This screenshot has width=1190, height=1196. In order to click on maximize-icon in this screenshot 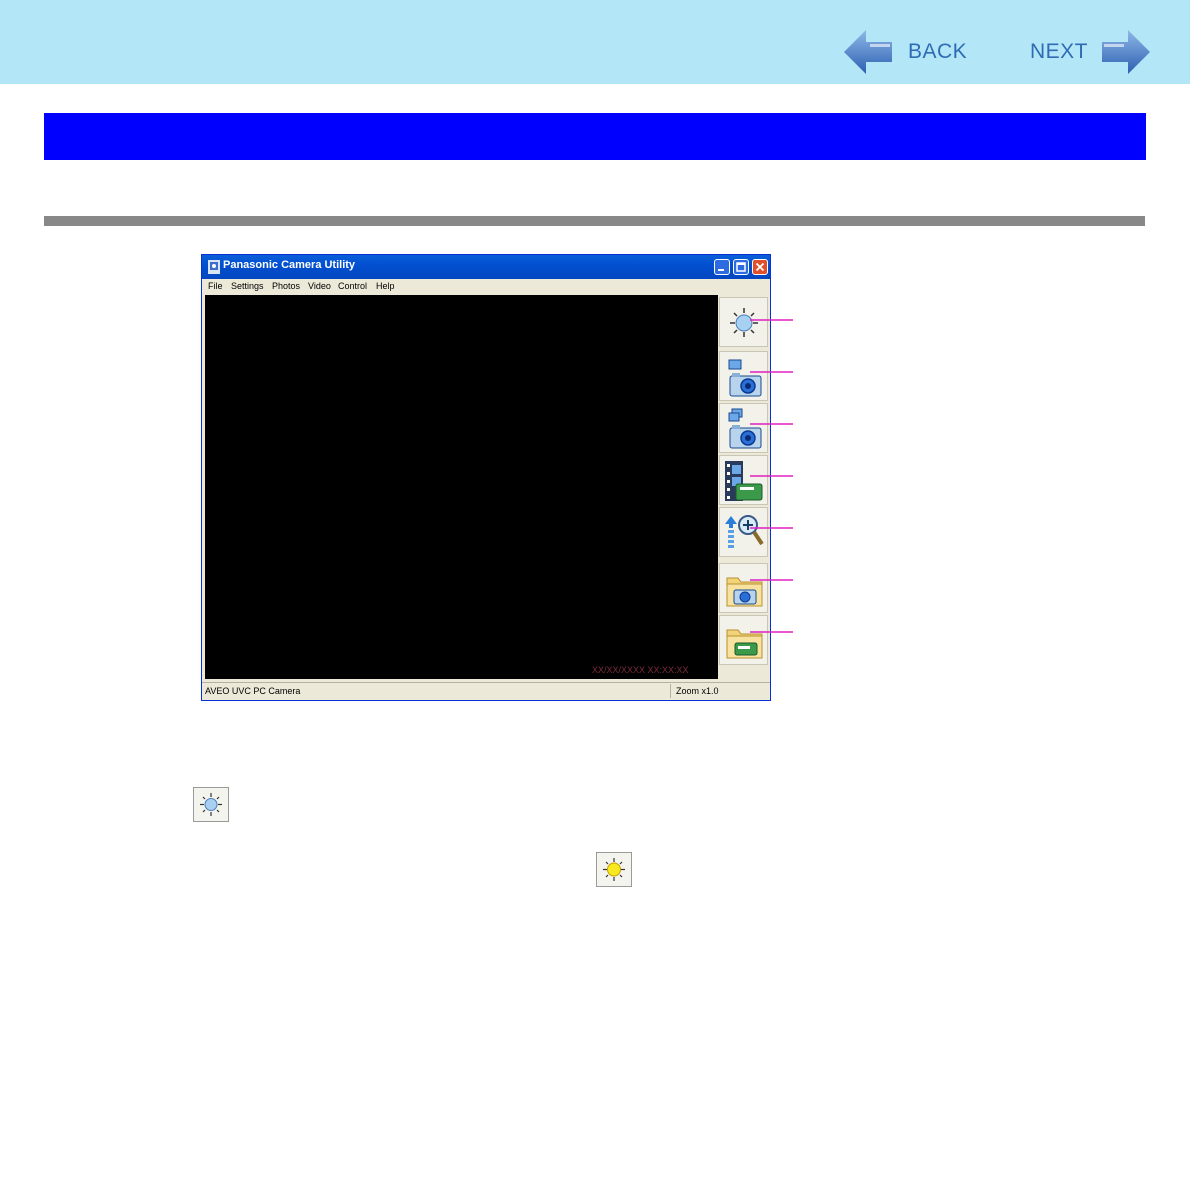, I will do `click(741, 267)`.